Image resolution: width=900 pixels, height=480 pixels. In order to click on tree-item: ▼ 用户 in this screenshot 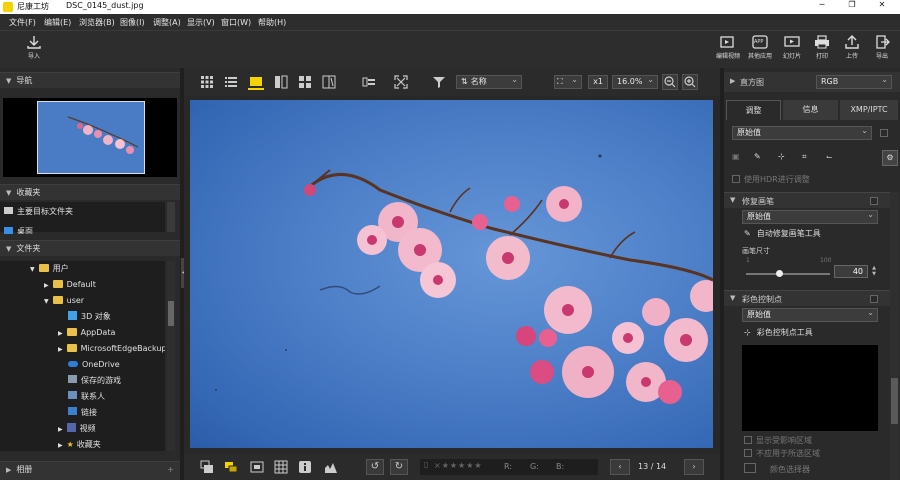, I will do `click(49, 268)`.